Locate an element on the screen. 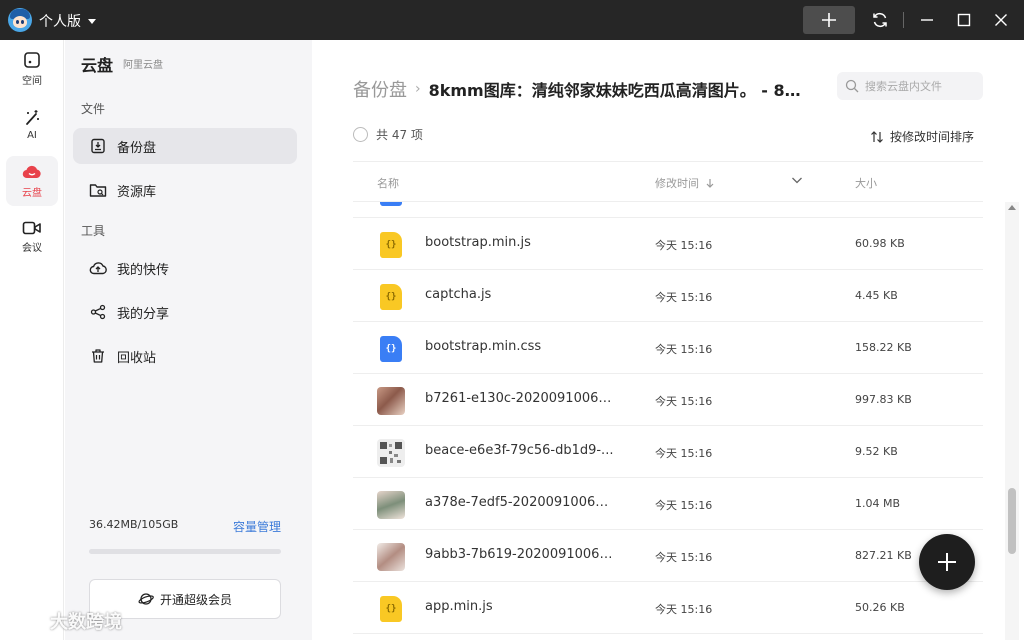 This screenshot has width=1024, height=640. column-modified: 修改时间 is located at coordinates (685, 183).